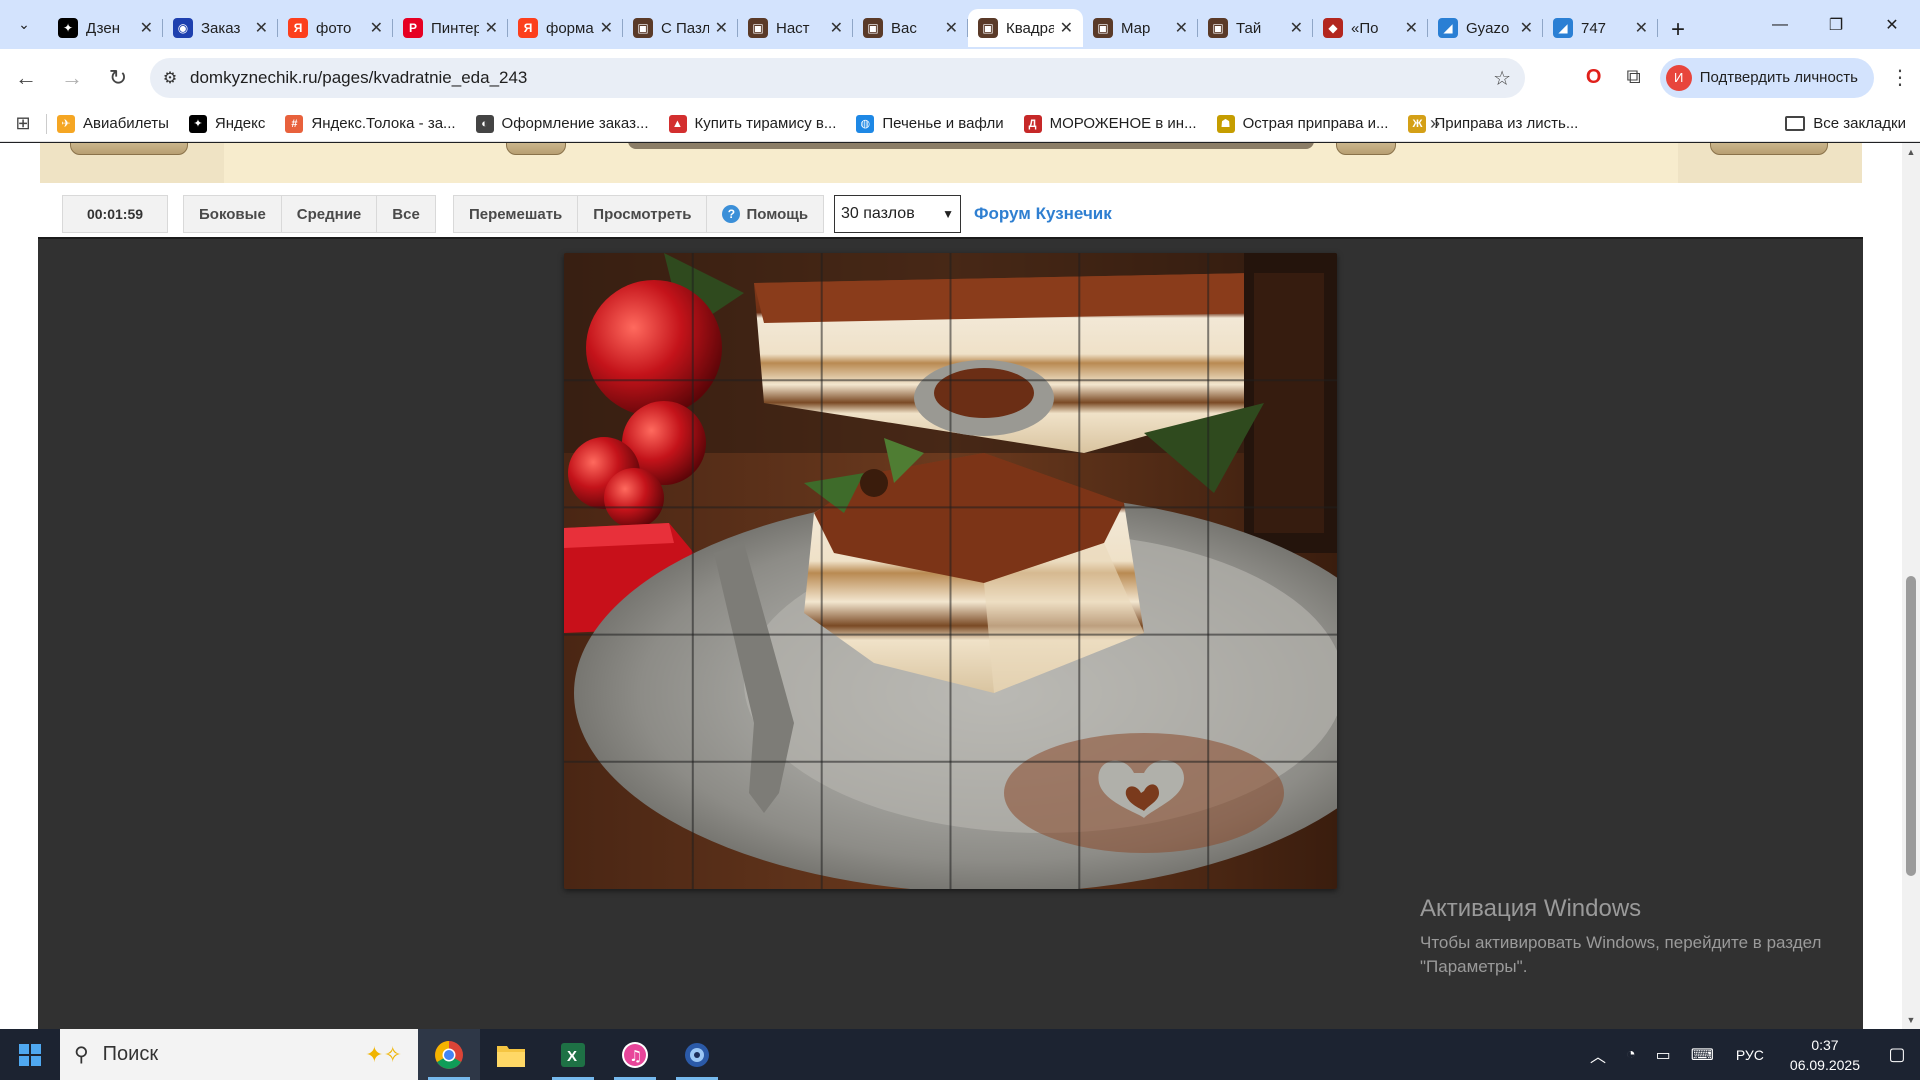 This screenshot has height=1080, width=1920. I want to click on back-button: ←, so click(26, 78).